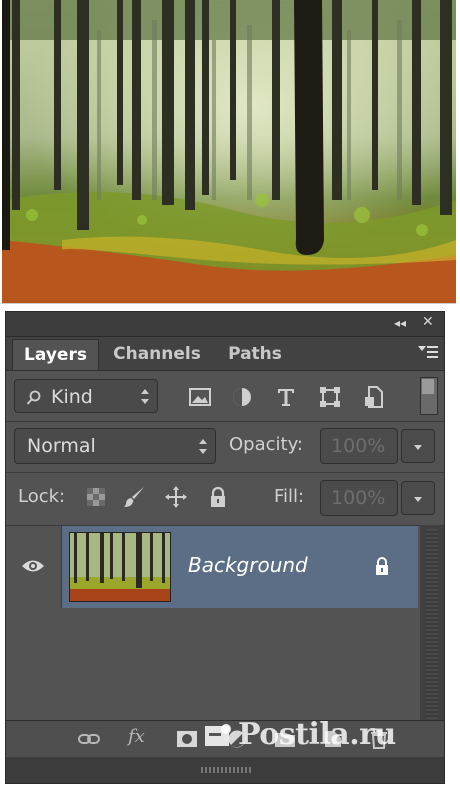 The width and height of the screenshot is (460, 790). Describe the element at coordinates (225, 324) in the screenshot. I see `panel-titlebar: ◂◂ ✕` at that location.